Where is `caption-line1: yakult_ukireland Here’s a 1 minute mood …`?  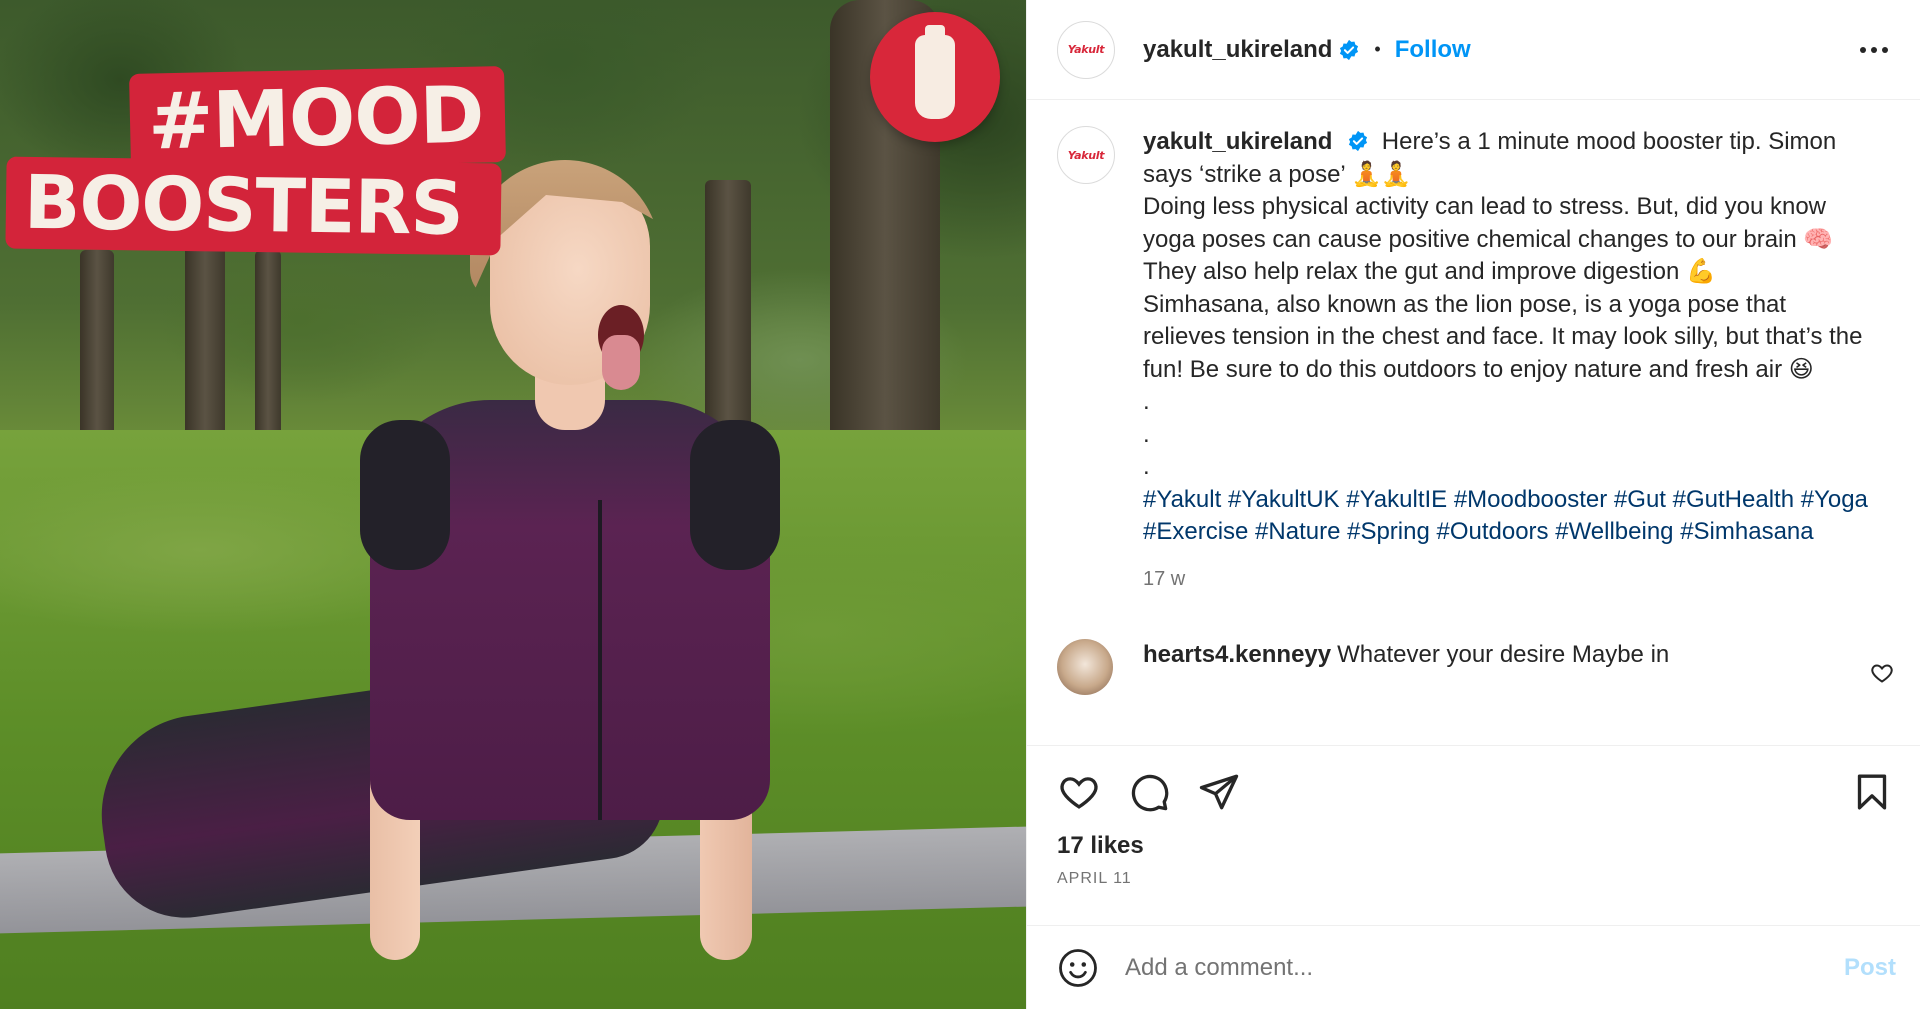 caption-line1: yakult_ukireland Here’s a 1 minute mood … is located at coordinates (1508, 158).